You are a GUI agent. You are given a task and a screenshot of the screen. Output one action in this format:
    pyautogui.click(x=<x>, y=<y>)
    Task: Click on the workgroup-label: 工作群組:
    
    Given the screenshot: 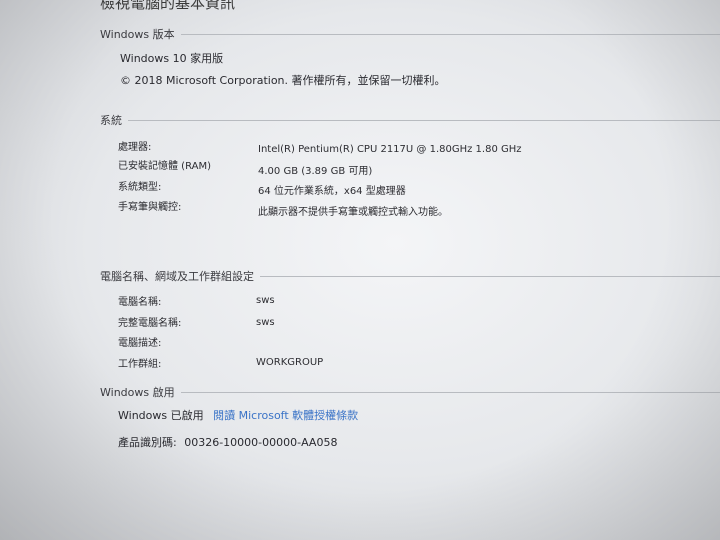 What is the action you would take?
    pyautogui.click(x=140, y=364)
    